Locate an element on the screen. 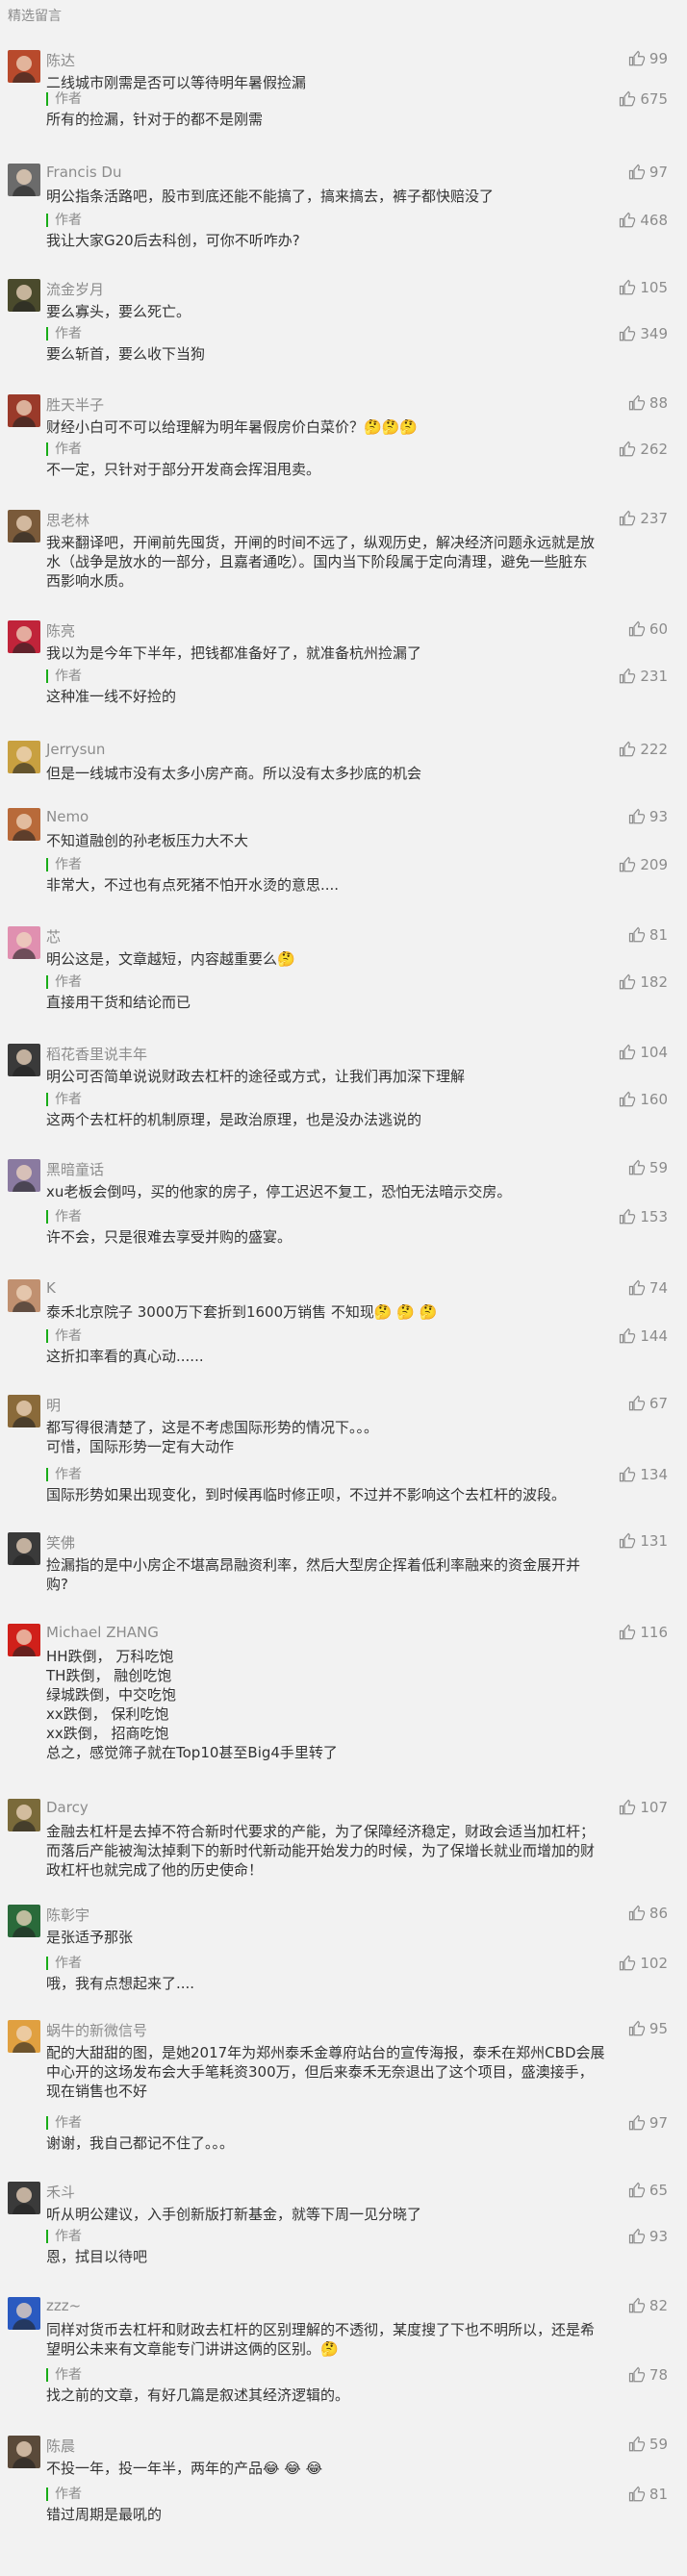 Image resolution: width=687 pixels, height=2576 pixels. comment-like-button: 60 is located at coordinates (648, 629).